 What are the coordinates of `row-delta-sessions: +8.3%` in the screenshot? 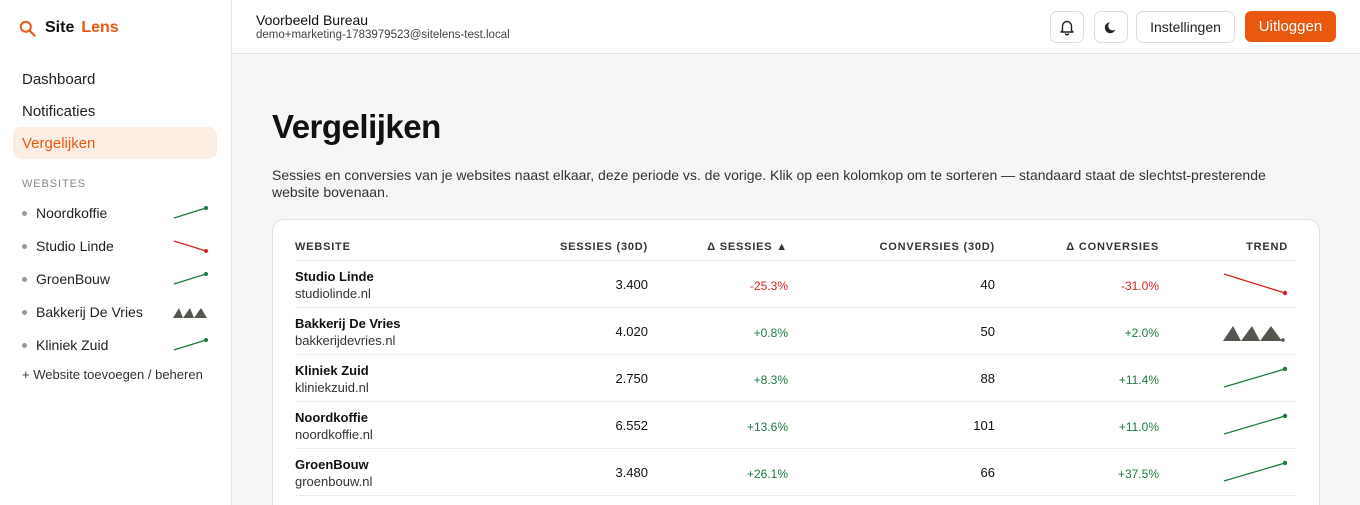 It's located at (770, 380).